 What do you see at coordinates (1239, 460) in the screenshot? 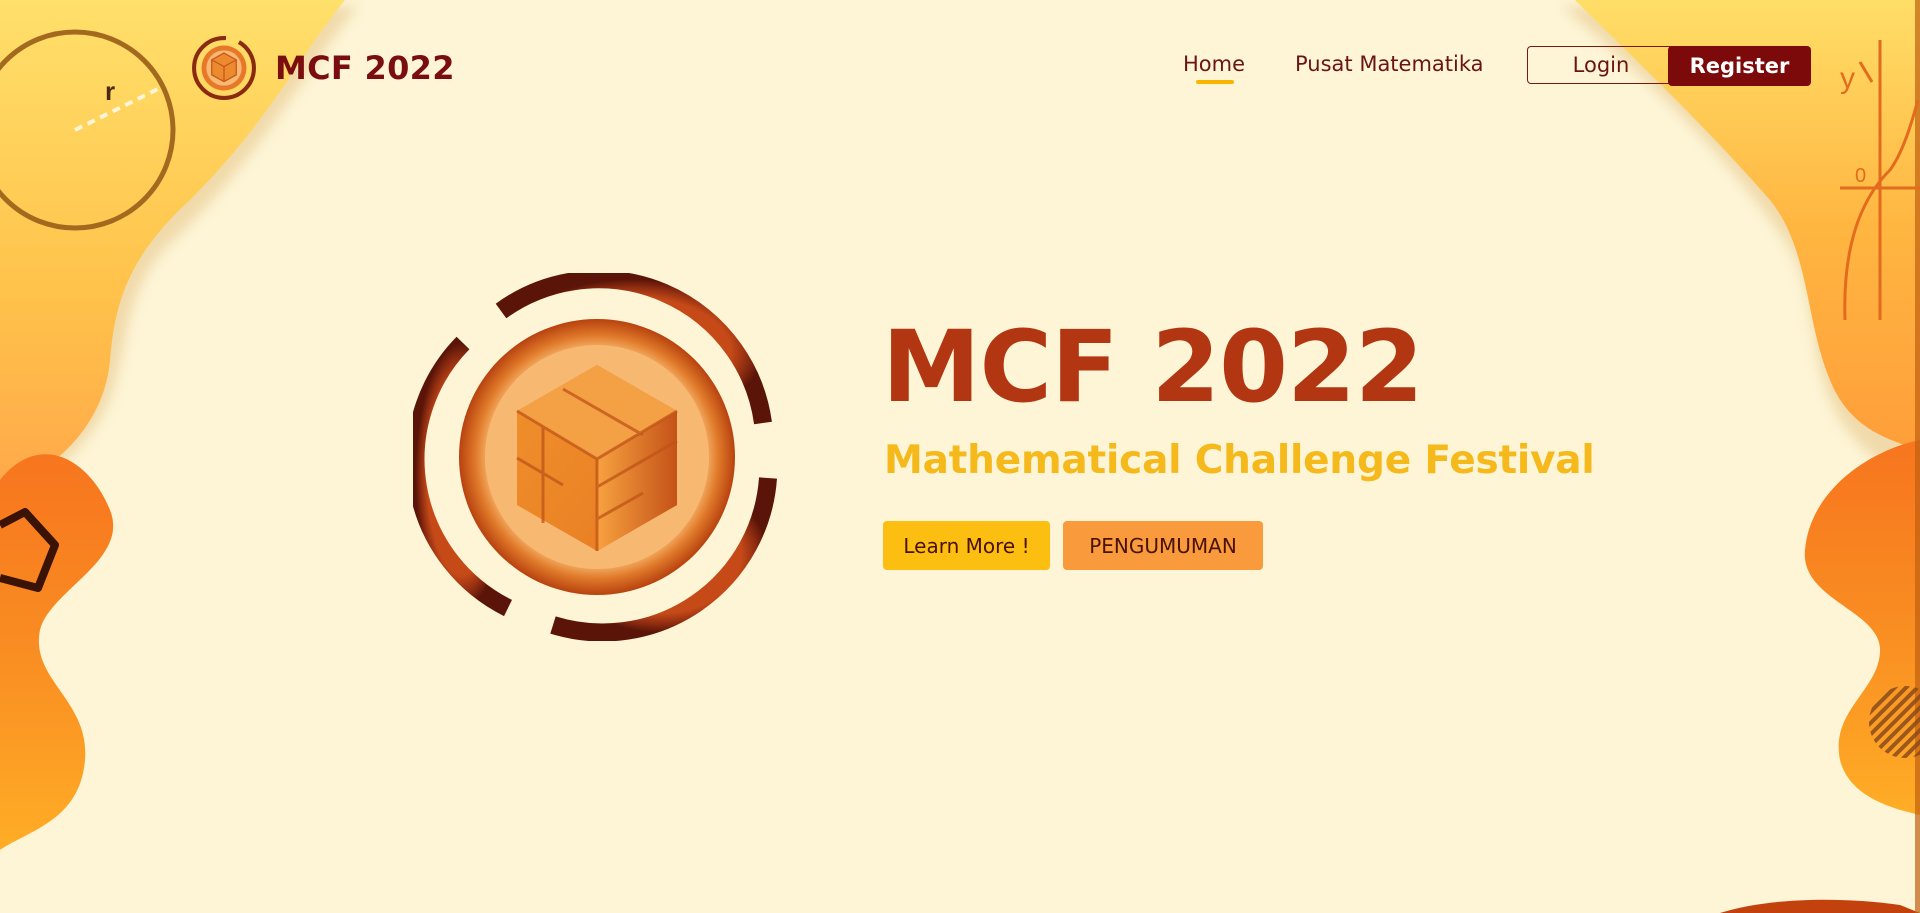
I see `hero-subtitle: Mathematical Challenge Festival` at bounding box center [1239, 460].